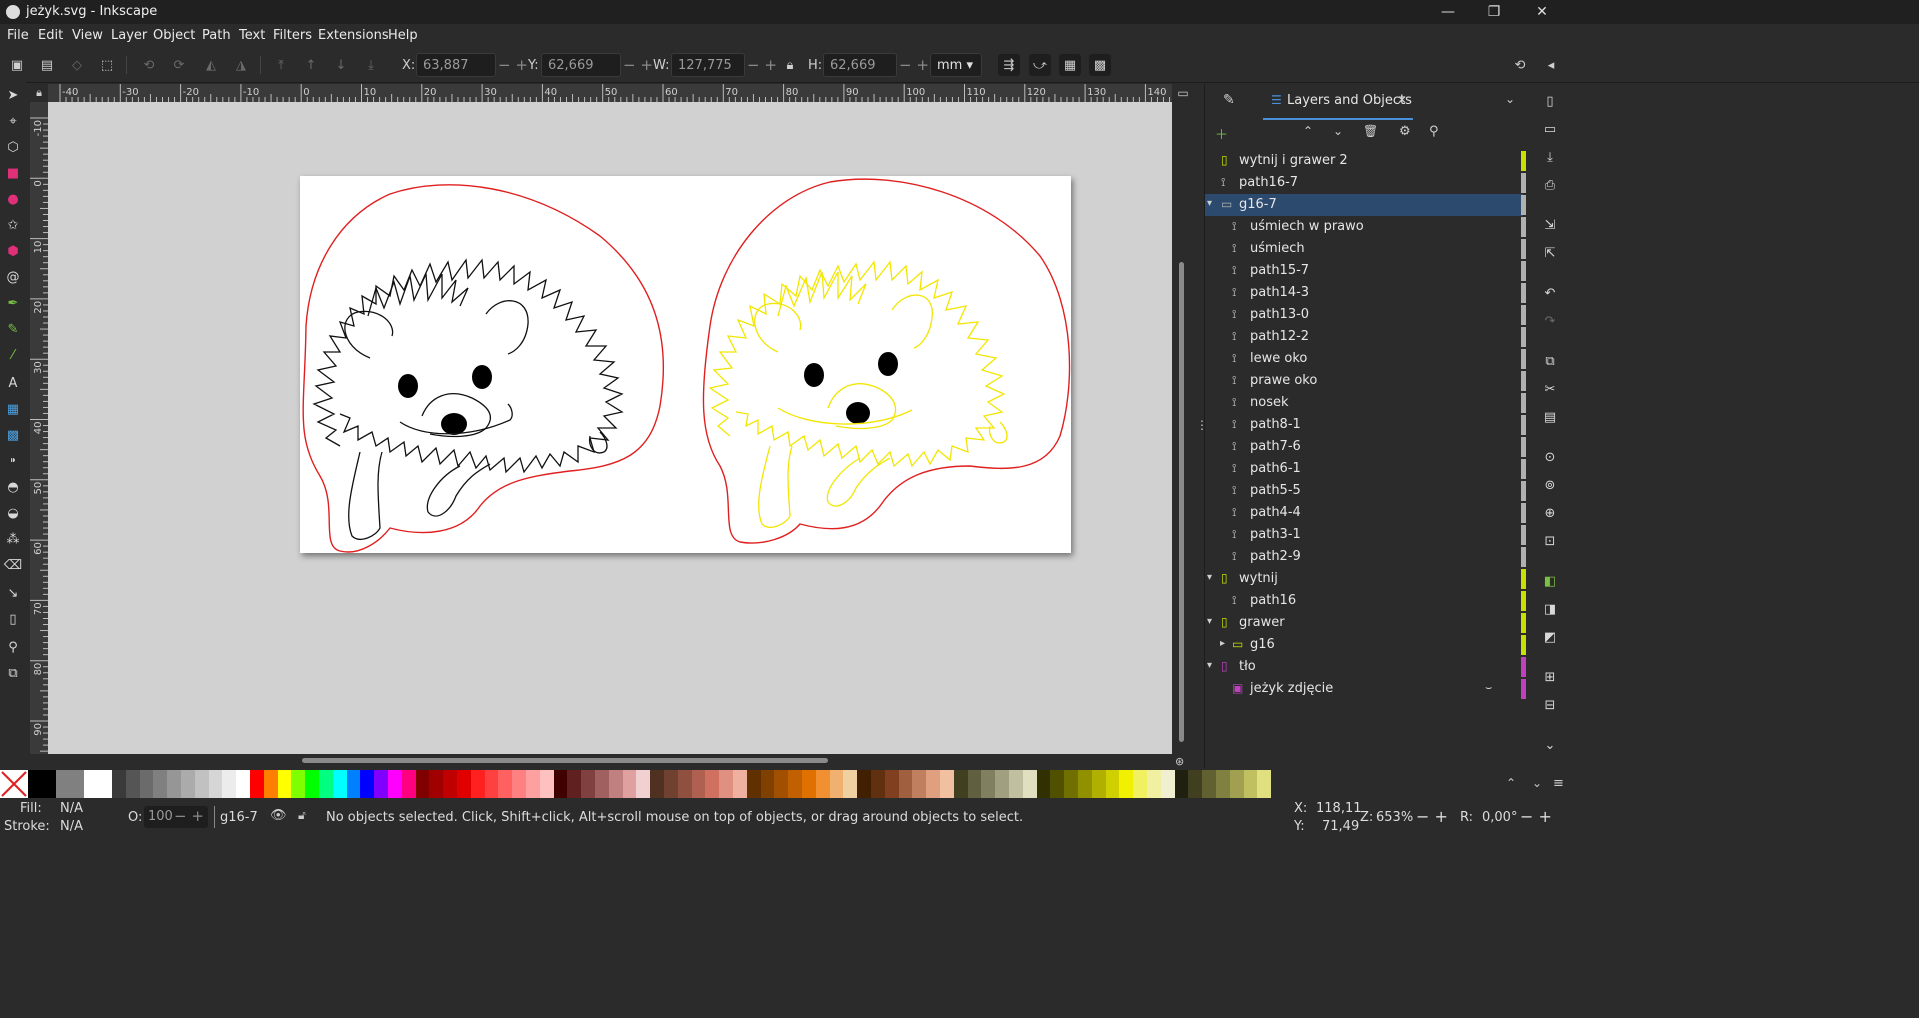 Image resolution: width=1919 pixels, height=1018 pixels. I want to click on palette-menu-icon: ≡, so click(1558, 783).